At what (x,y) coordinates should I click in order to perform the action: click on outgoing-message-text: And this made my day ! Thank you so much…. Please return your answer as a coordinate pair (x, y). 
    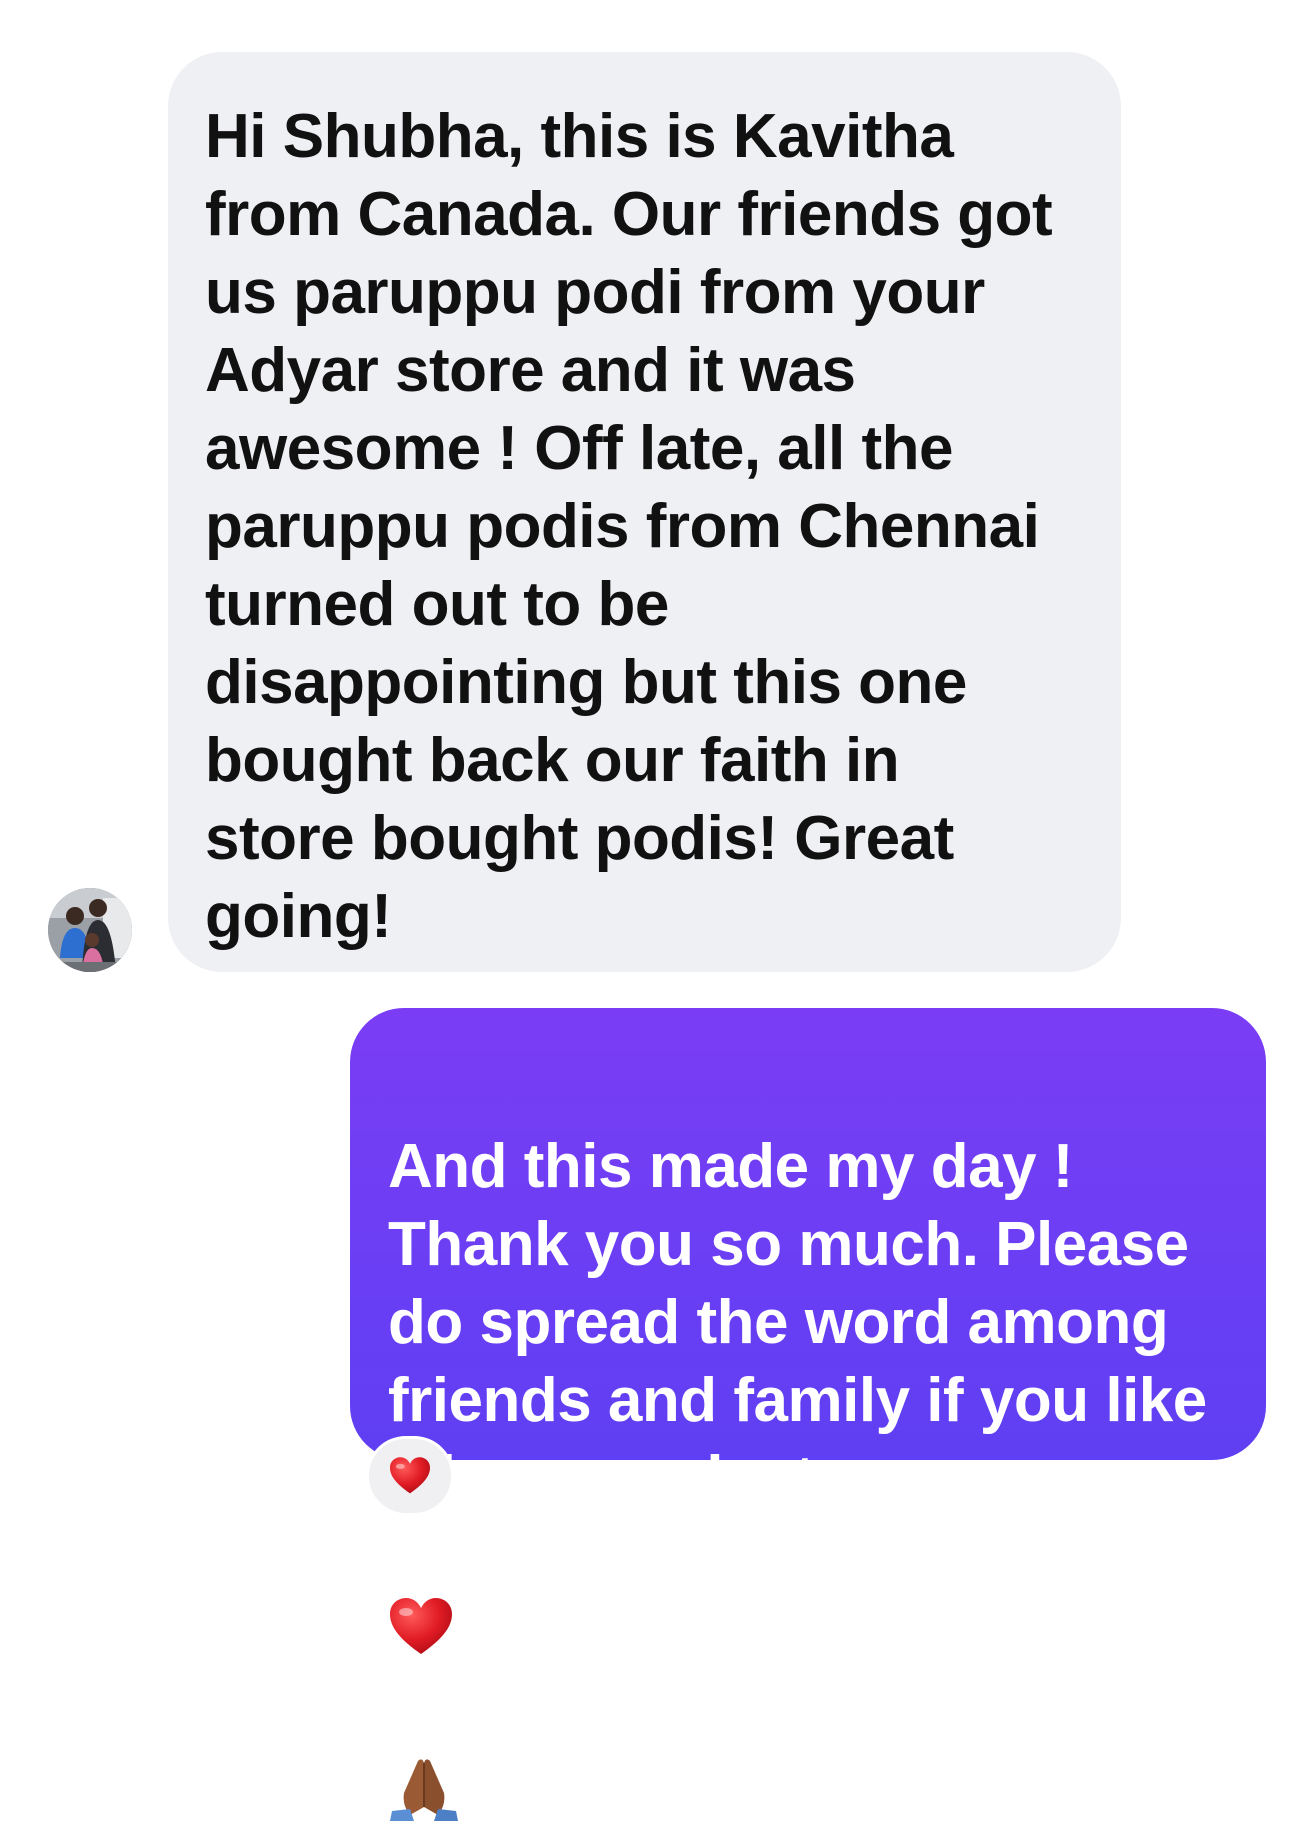
    Looking at the image, I should click on (797, 1322).